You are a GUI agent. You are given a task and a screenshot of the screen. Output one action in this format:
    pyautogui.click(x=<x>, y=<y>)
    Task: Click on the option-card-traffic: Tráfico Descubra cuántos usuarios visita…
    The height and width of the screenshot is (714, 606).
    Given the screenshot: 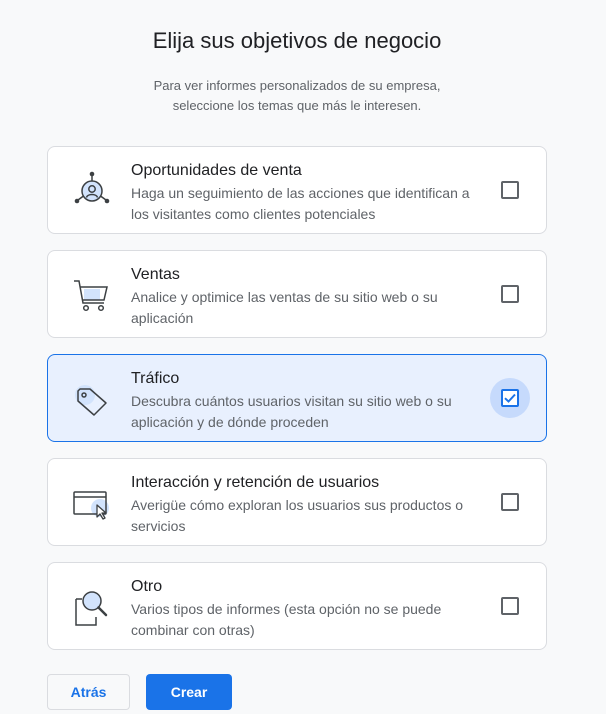 What is the action you would take?
    pyautogui.click(x=297, y=398)
    